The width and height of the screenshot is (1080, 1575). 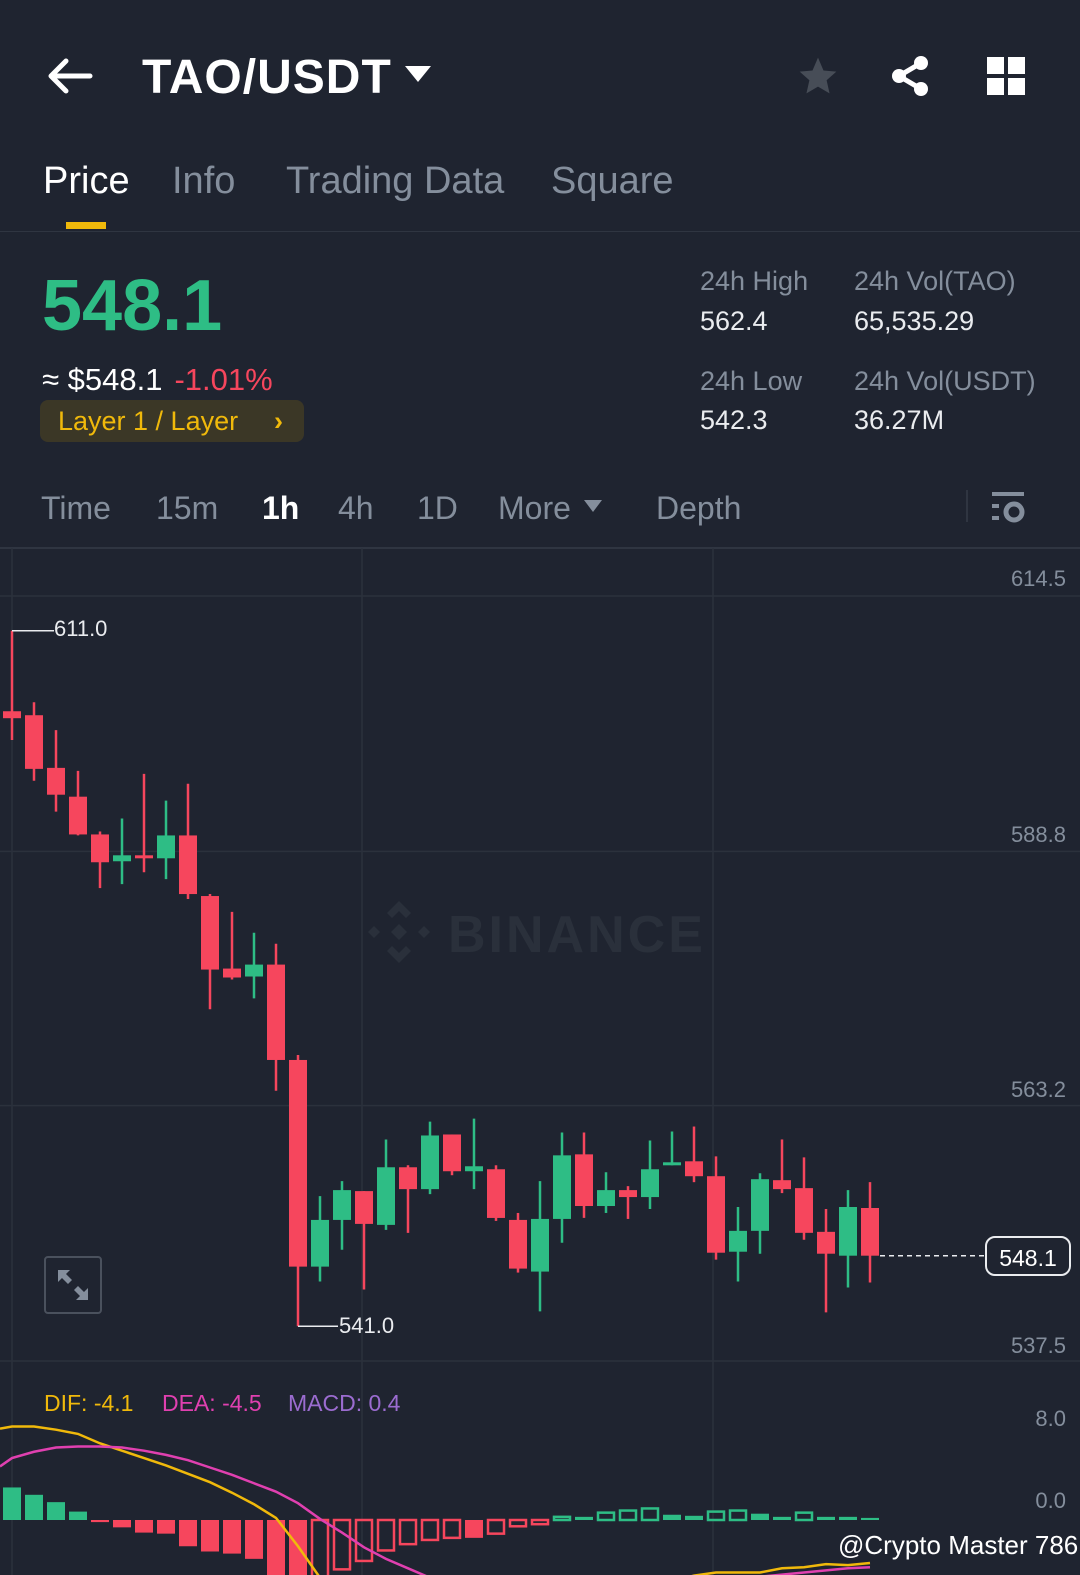 I want to click on max-price-label: 611.0, so click(x=81, y=628).